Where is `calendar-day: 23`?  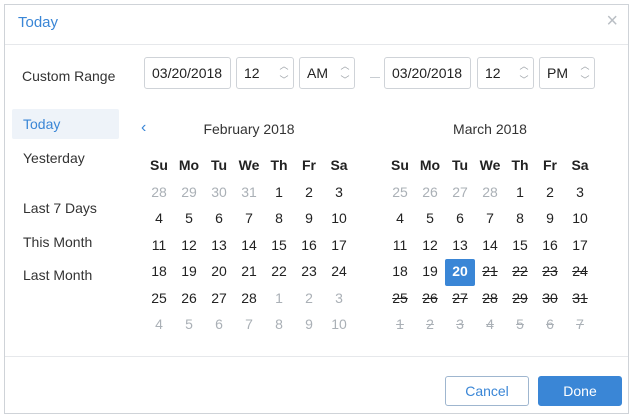
calendar-day: 23 is located at coordinates (309, 272).